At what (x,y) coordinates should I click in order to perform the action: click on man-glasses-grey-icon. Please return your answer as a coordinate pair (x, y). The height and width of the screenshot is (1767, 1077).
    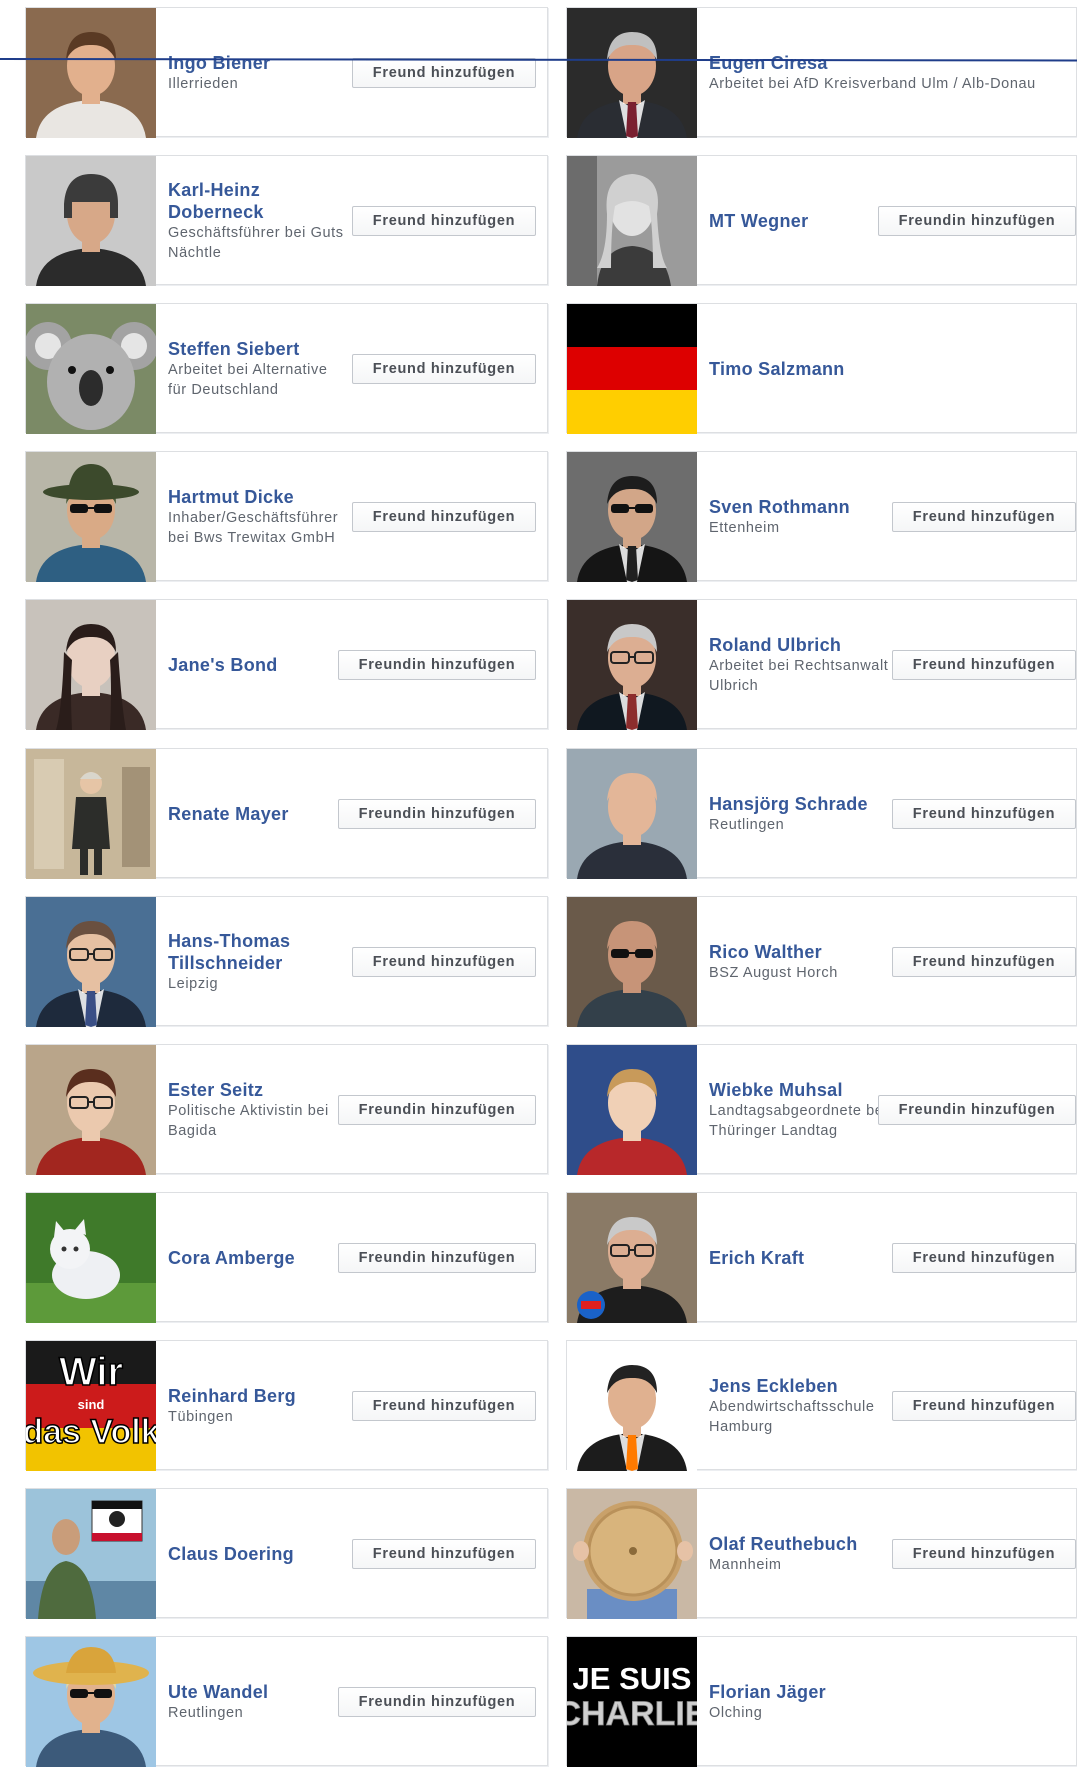
    Looking at the image, I should click on (632, 665).